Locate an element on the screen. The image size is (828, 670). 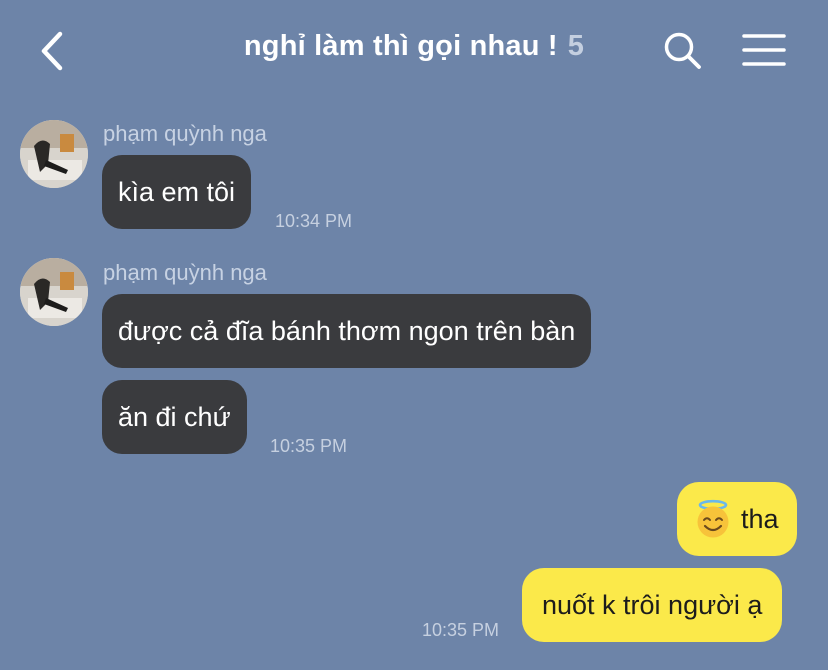
message-bubble: được cả đĩa bánh thơm ngon trên bàn is located at coordinates (347, 331).